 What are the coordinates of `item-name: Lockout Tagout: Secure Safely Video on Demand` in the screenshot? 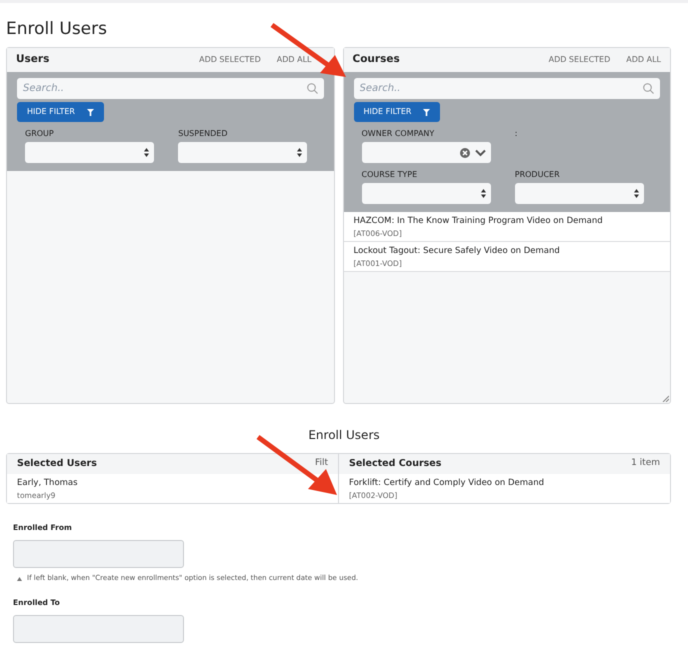 It's located at (457, 251).